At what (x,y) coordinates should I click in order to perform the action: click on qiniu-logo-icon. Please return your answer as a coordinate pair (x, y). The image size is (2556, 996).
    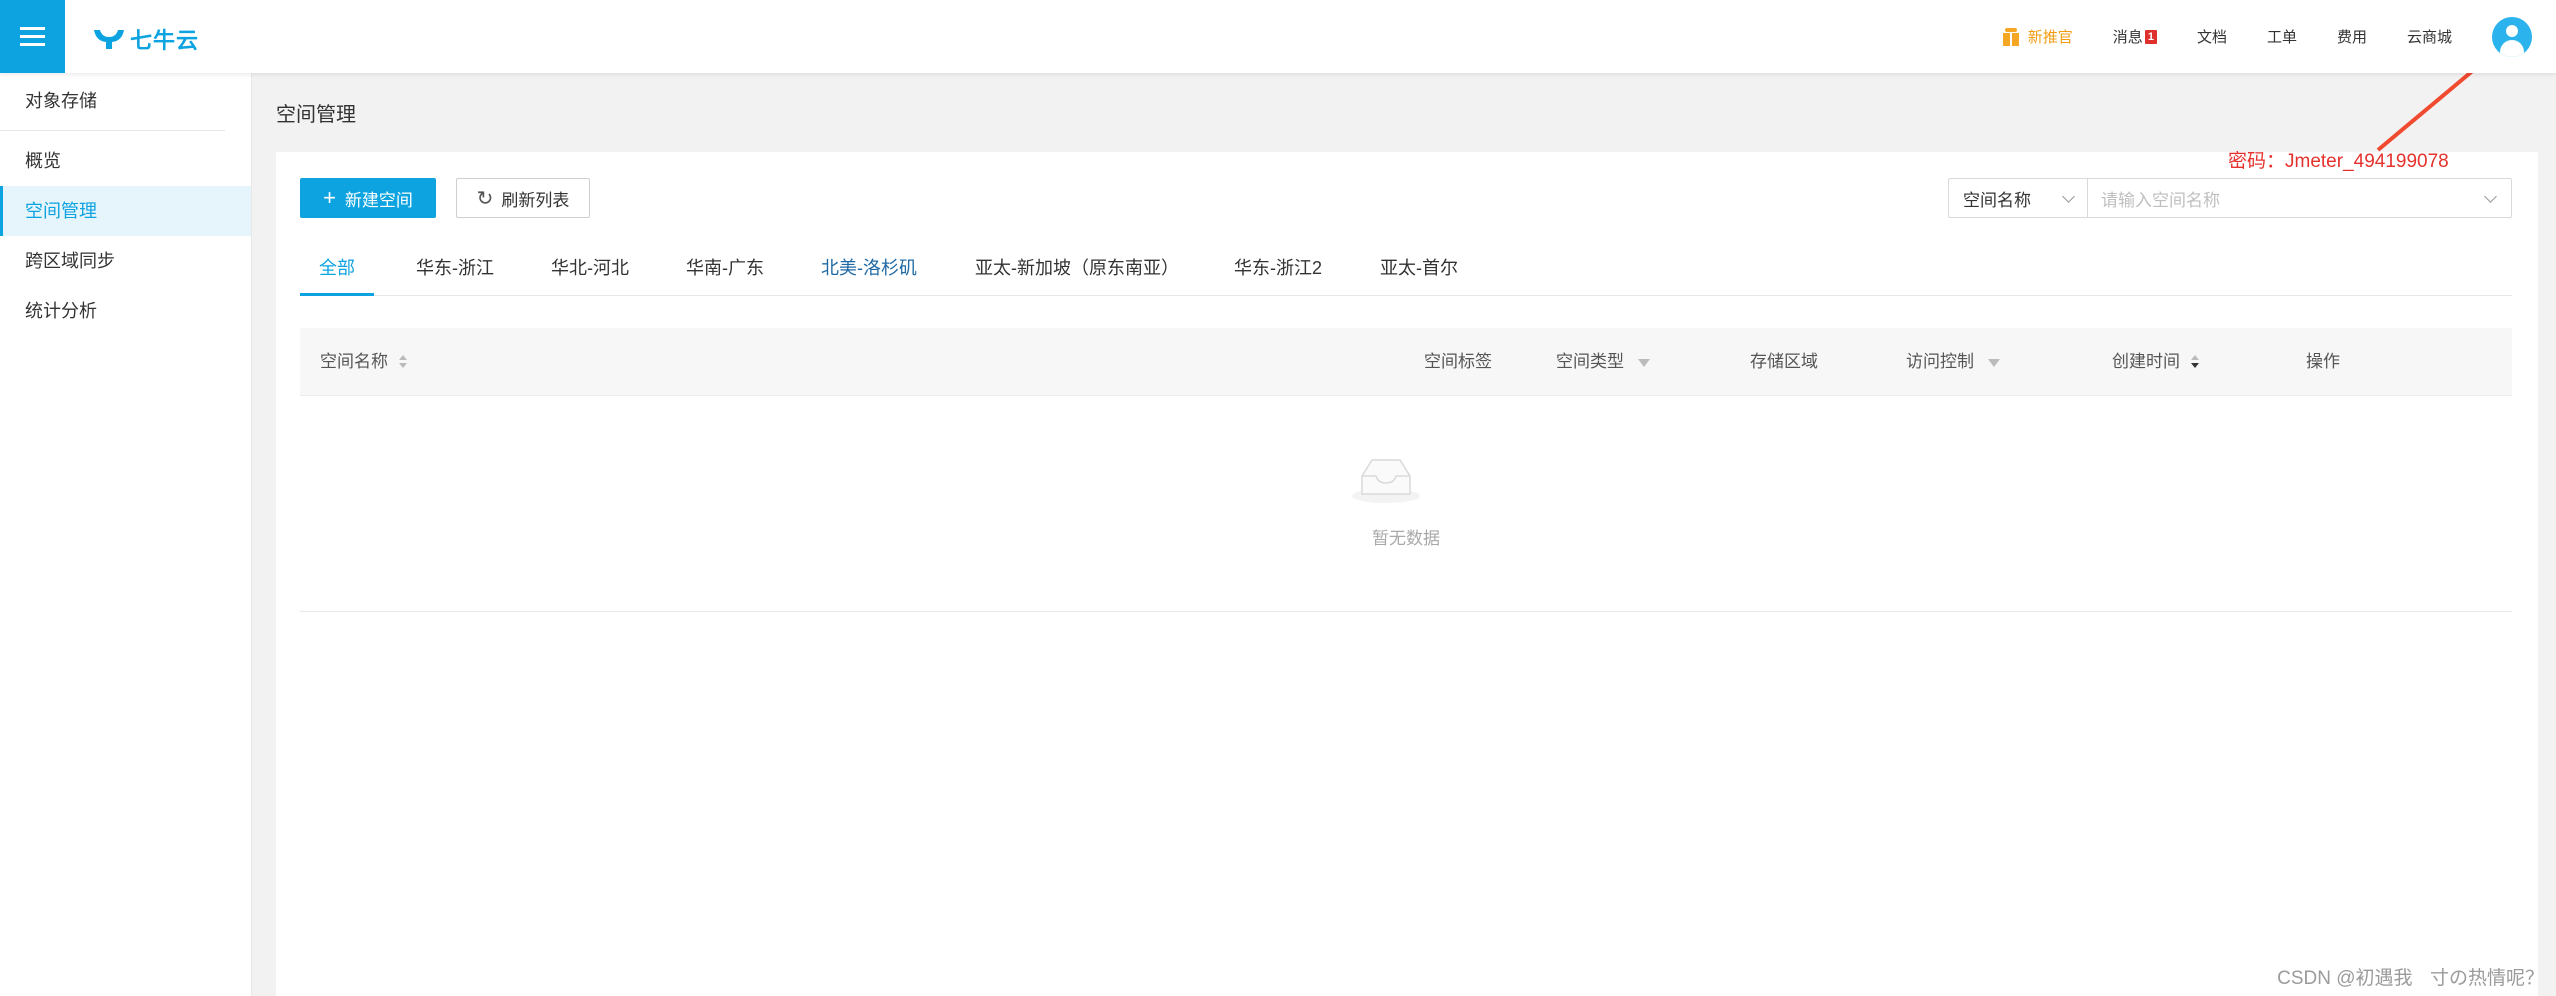
    Looking at the image, I should click on (109, 39).